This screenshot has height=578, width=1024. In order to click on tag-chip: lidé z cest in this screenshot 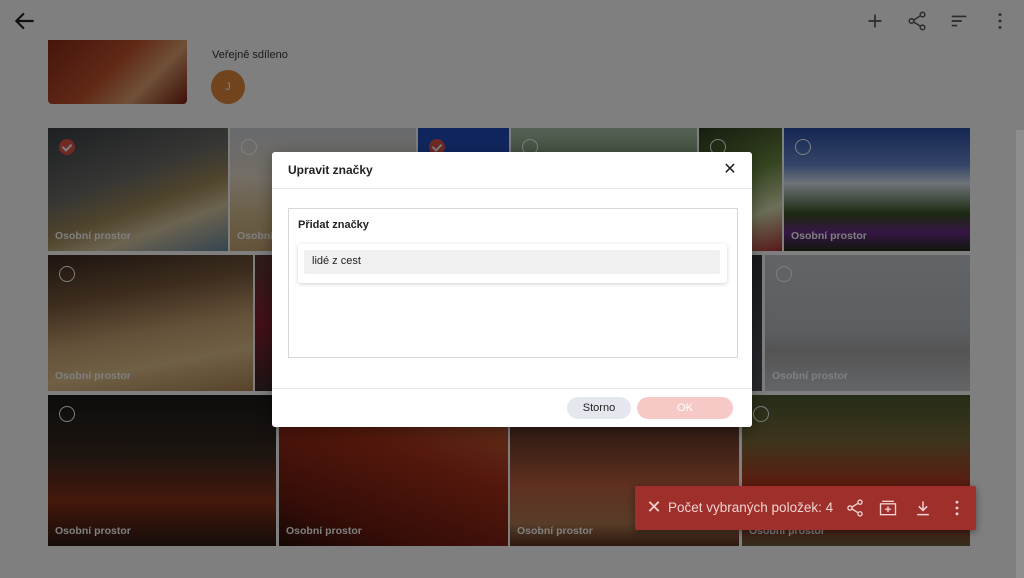, I will do `click(512, 262)`.